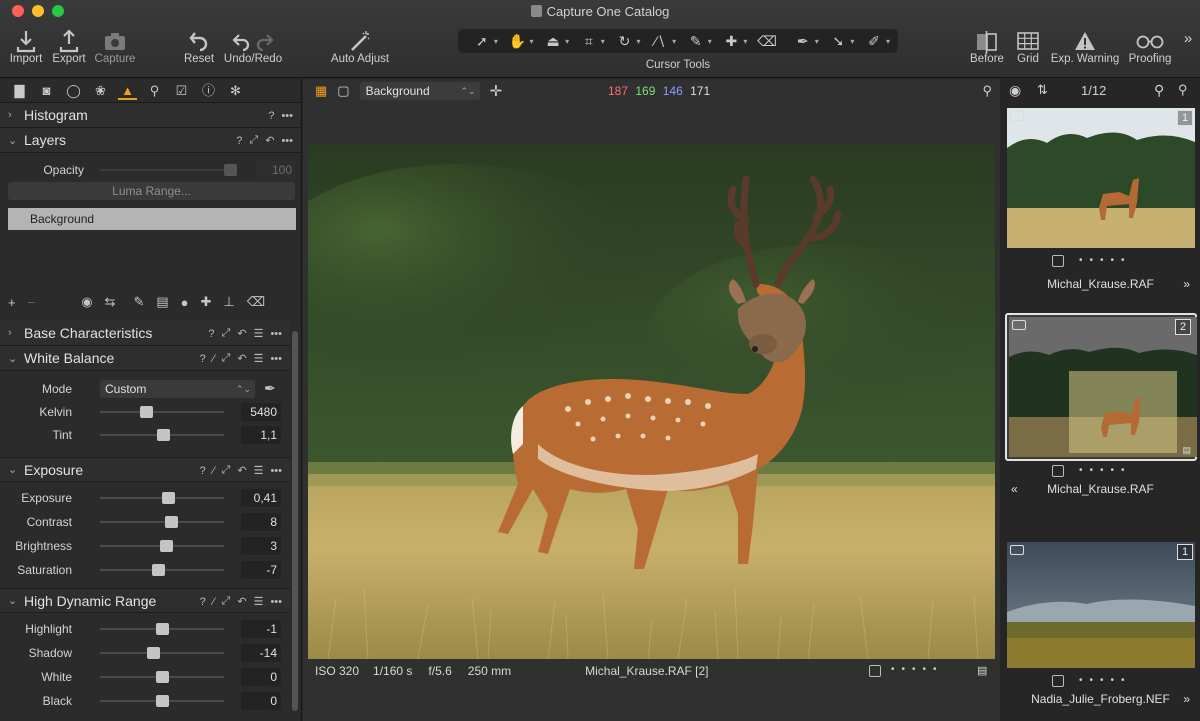  What do you see at coordinates (154, 91) in the screenshot?
I see `details-tab-icon: ⚲` at bounding box center [154, 91].